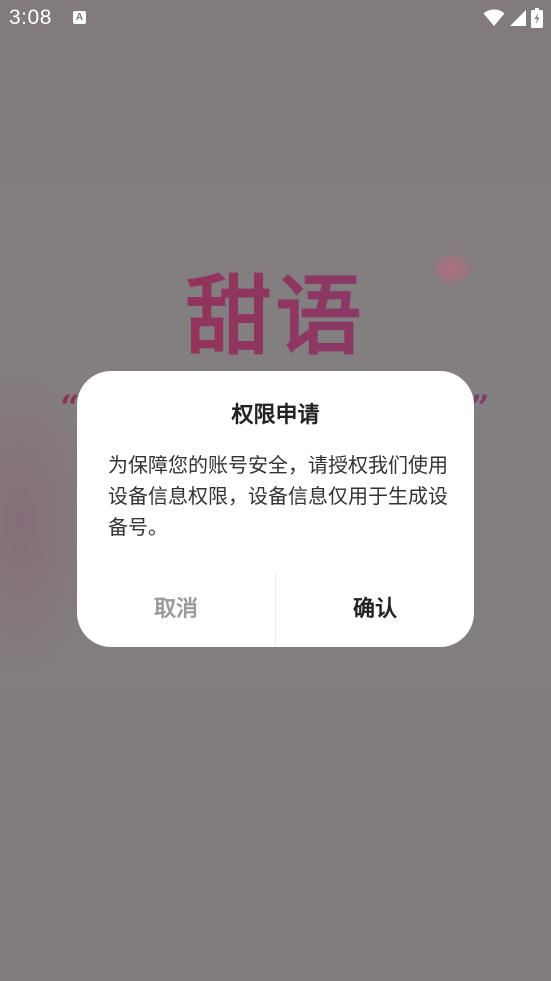  I want to click on dialog-button-row: 取消 确认, so click(275, 609).